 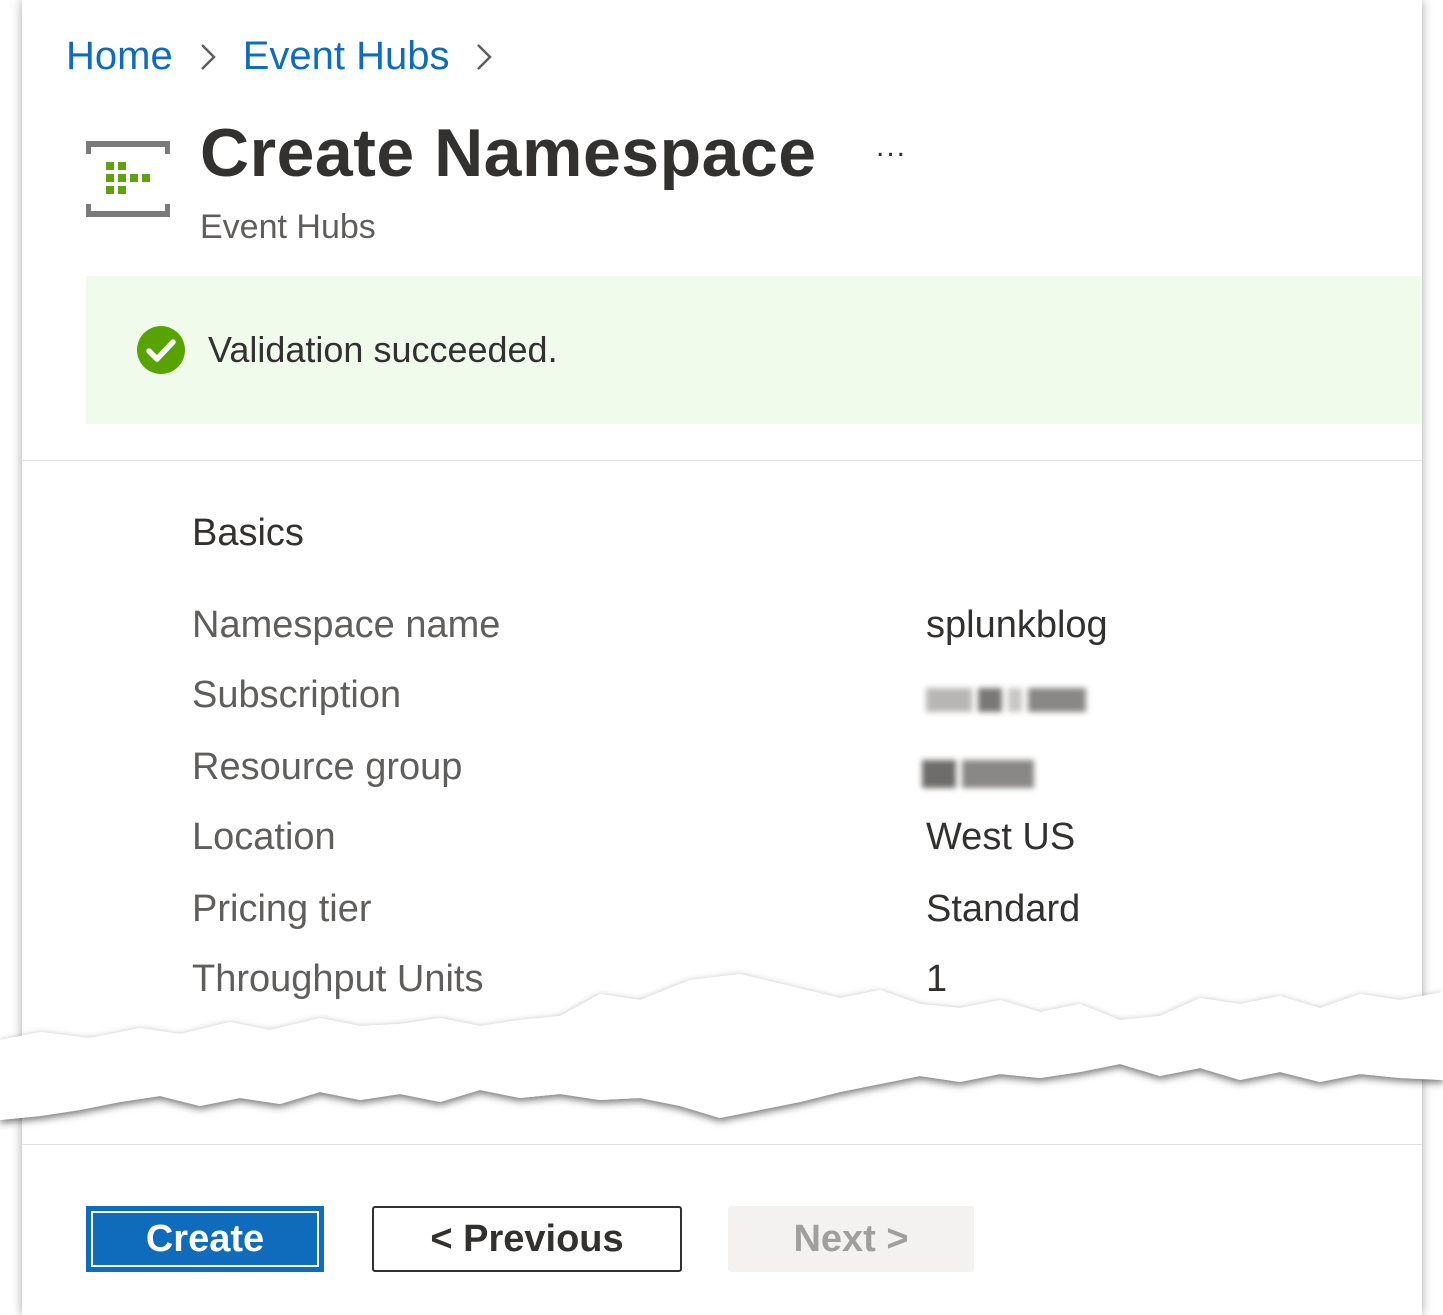 I want to click on breadcrumb: Home Event Hubs, so click(x=292, y=56).